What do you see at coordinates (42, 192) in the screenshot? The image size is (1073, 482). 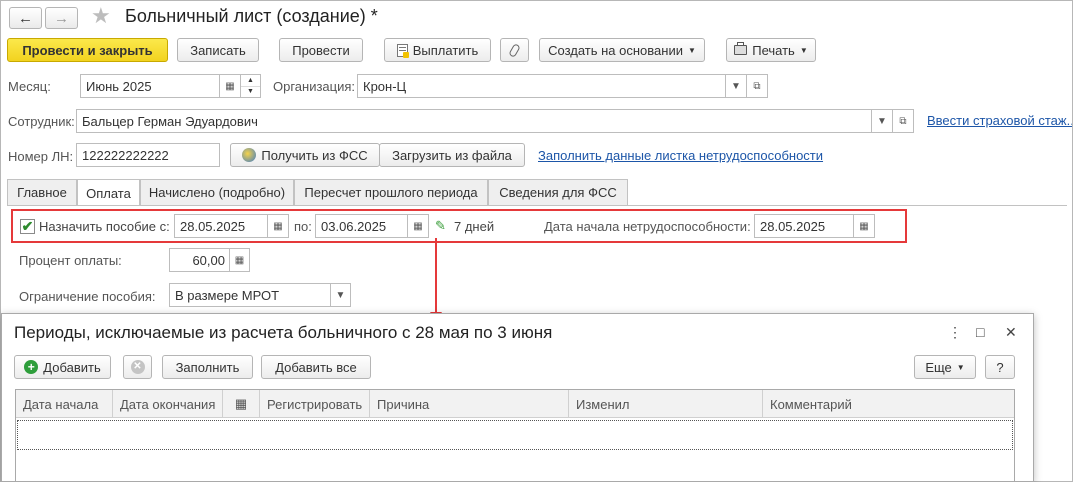 I see `tab-main: Главное` at bounding box center [42, 192].